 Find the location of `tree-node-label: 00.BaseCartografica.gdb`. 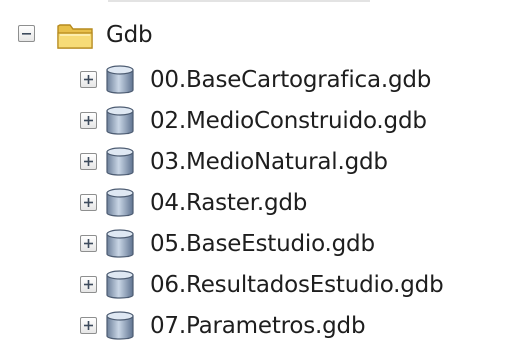

tree-node-label: 00.BaseCartografica.gdb is located at coordinates (291, 80).